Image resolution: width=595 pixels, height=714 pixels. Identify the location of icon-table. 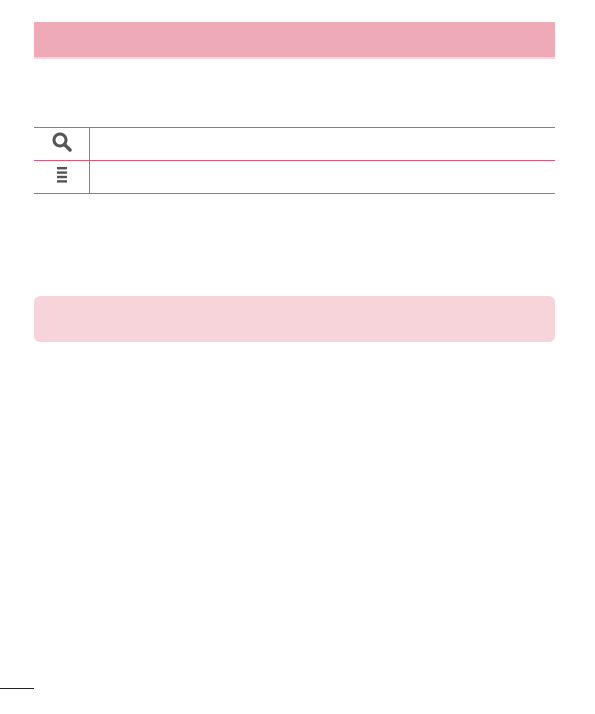
(294, 160).